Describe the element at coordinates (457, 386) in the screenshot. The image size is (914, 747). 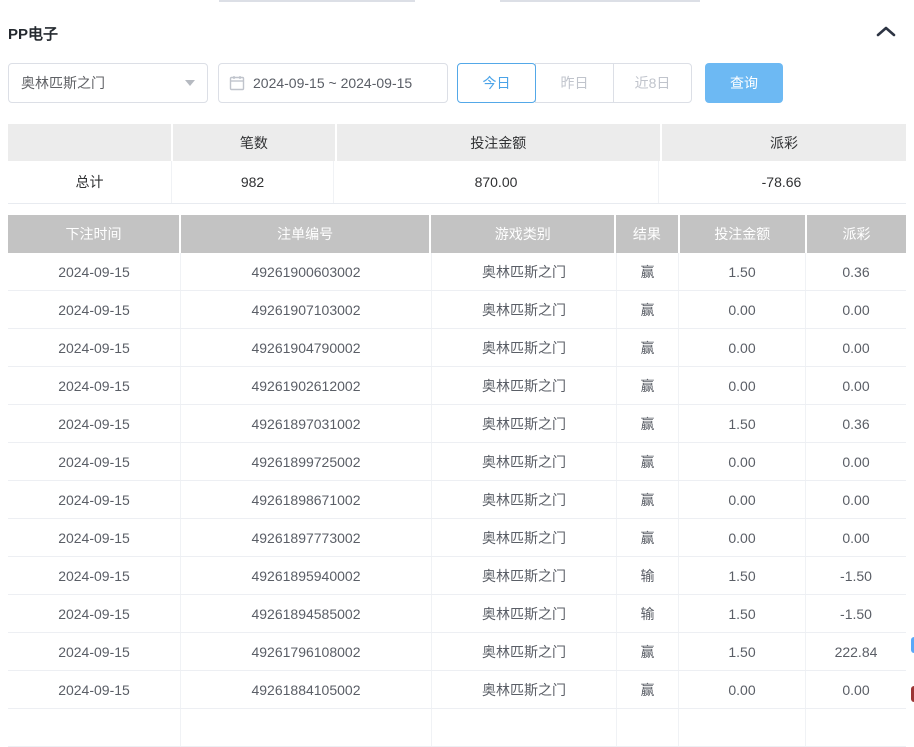
I see `table-row: 2024-09-15 49261902612002 奥林匹斯之门赢 0.00 0.00` at that location.